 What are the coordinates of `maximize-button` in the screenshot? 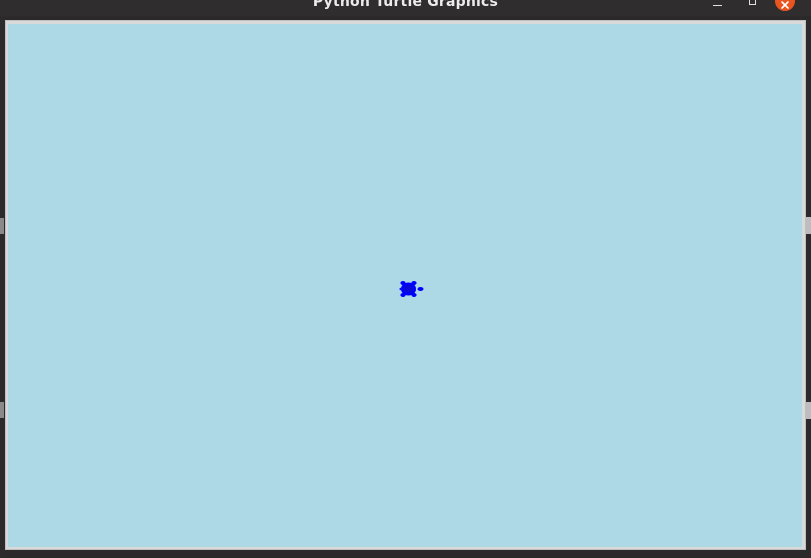 It's located at (752, 8).